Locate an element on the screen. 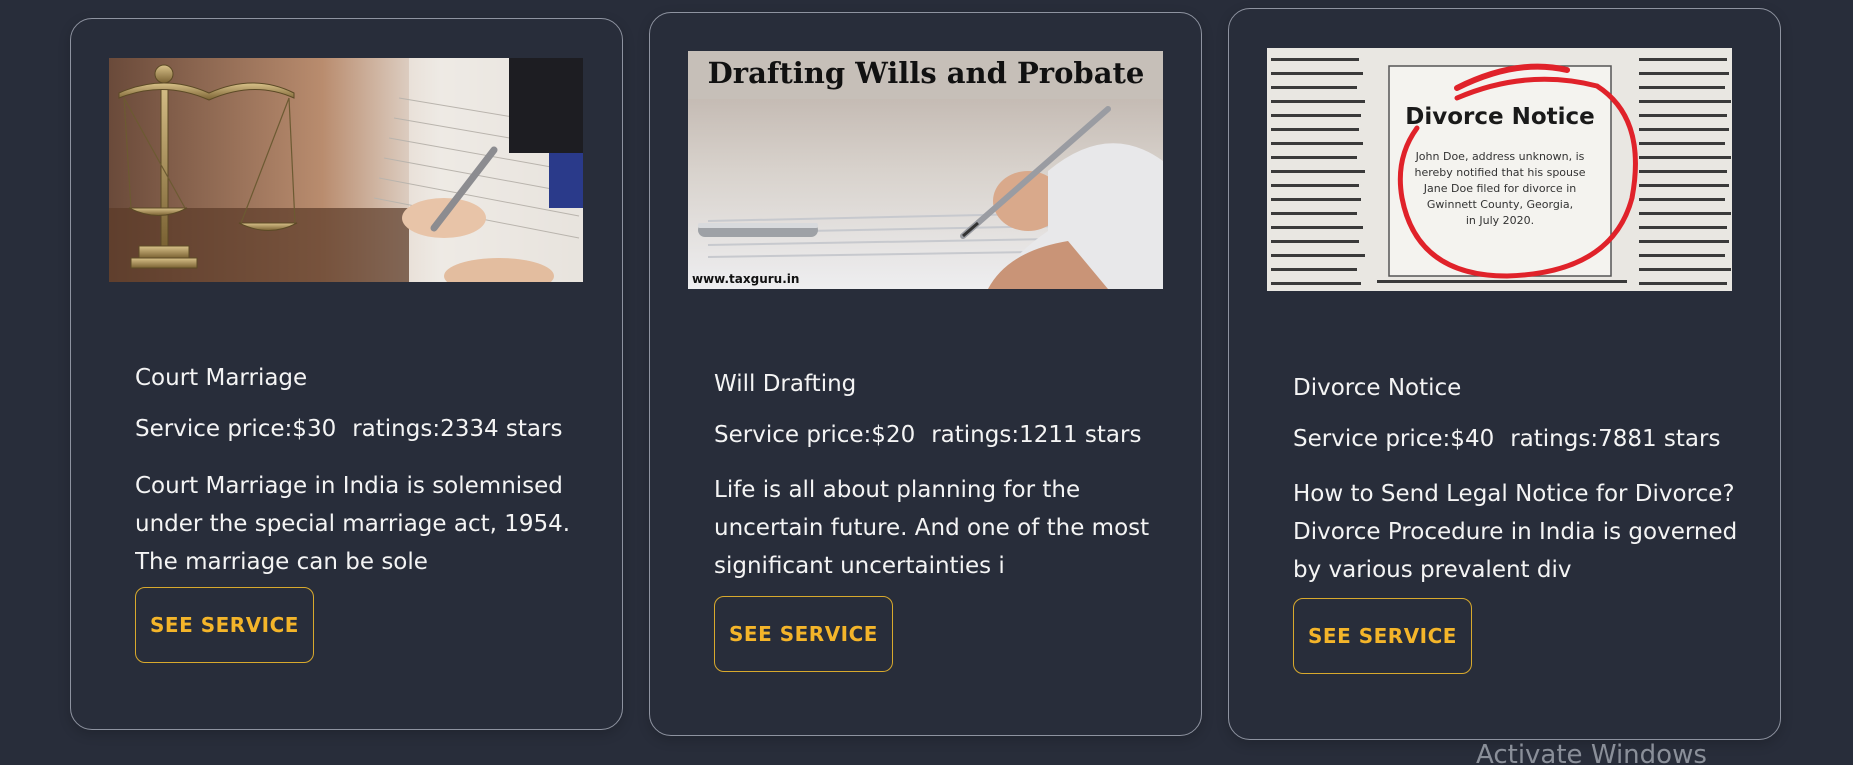  service-meta: Service price:$20 ratings:1211 stars is located at coordinates (937, 435).